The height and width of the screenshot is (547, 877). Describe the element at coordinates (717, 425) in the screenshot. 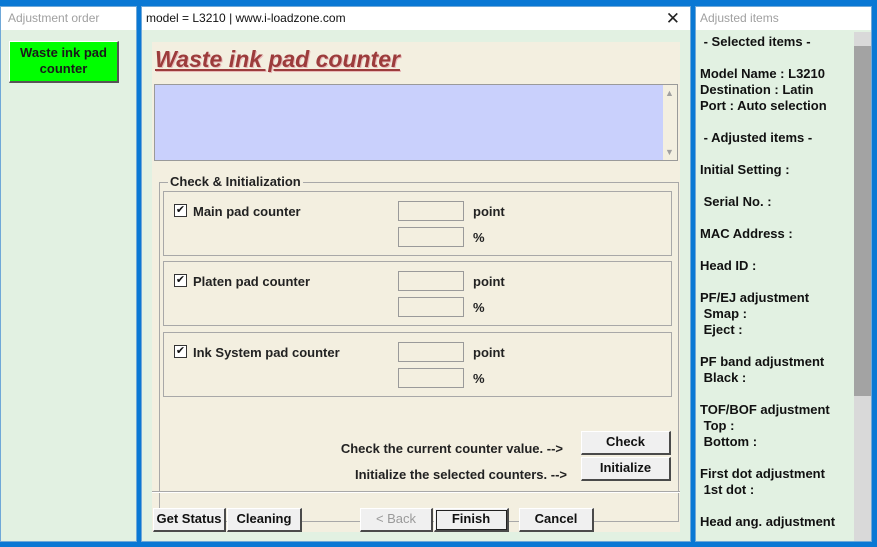

I see `adjusted-item-line: Top :` at that location.